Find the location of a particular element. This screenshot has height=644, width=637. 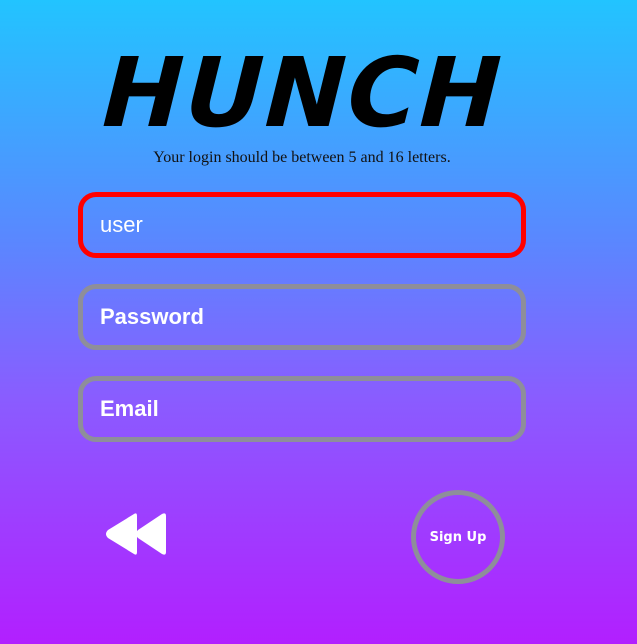

email-input-placeholder: Email is located at coordinates (129, 408).